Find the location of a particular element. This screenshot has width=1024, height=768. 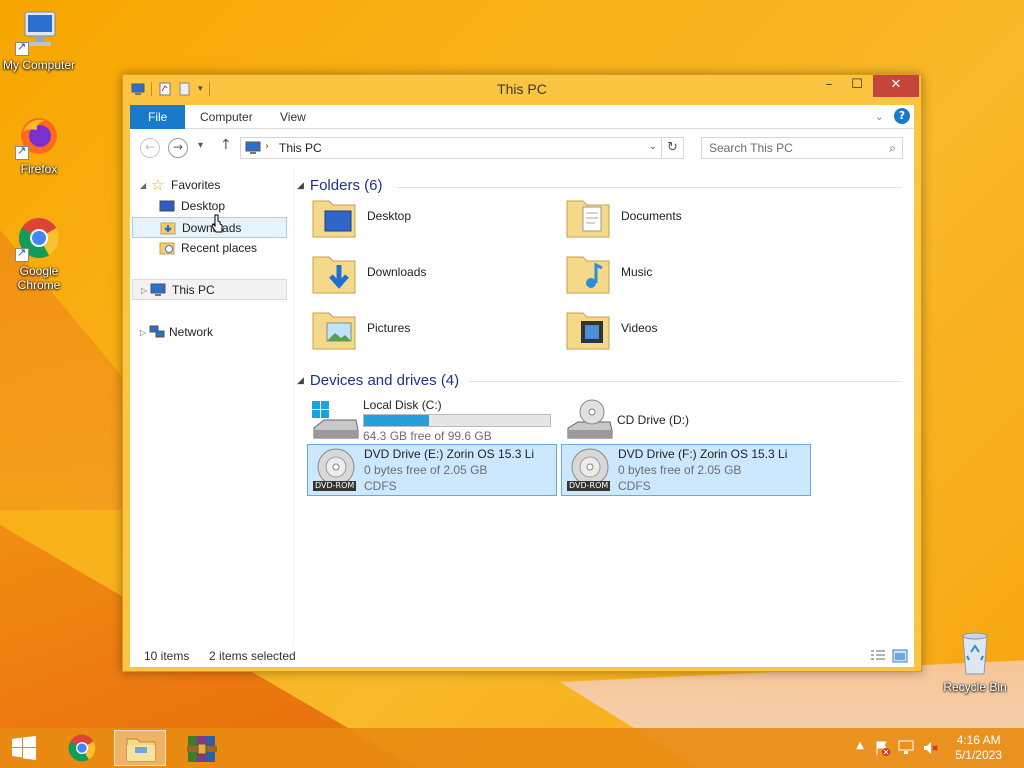

recent-places-icon is located at coordinates (167, 248).